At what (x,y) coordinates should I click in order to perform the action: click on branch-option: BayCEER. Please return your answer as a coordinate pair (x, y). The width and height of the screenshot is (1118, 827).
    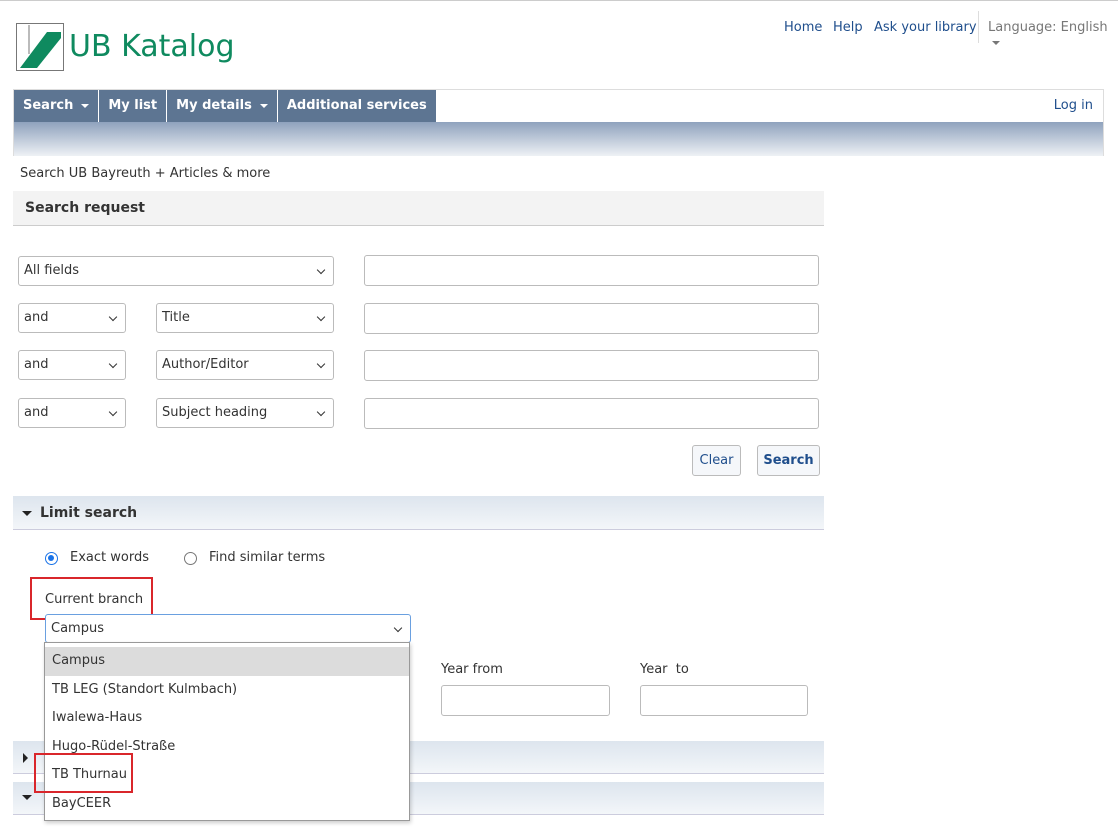
    Looking at the image, I should click on (227, 804).